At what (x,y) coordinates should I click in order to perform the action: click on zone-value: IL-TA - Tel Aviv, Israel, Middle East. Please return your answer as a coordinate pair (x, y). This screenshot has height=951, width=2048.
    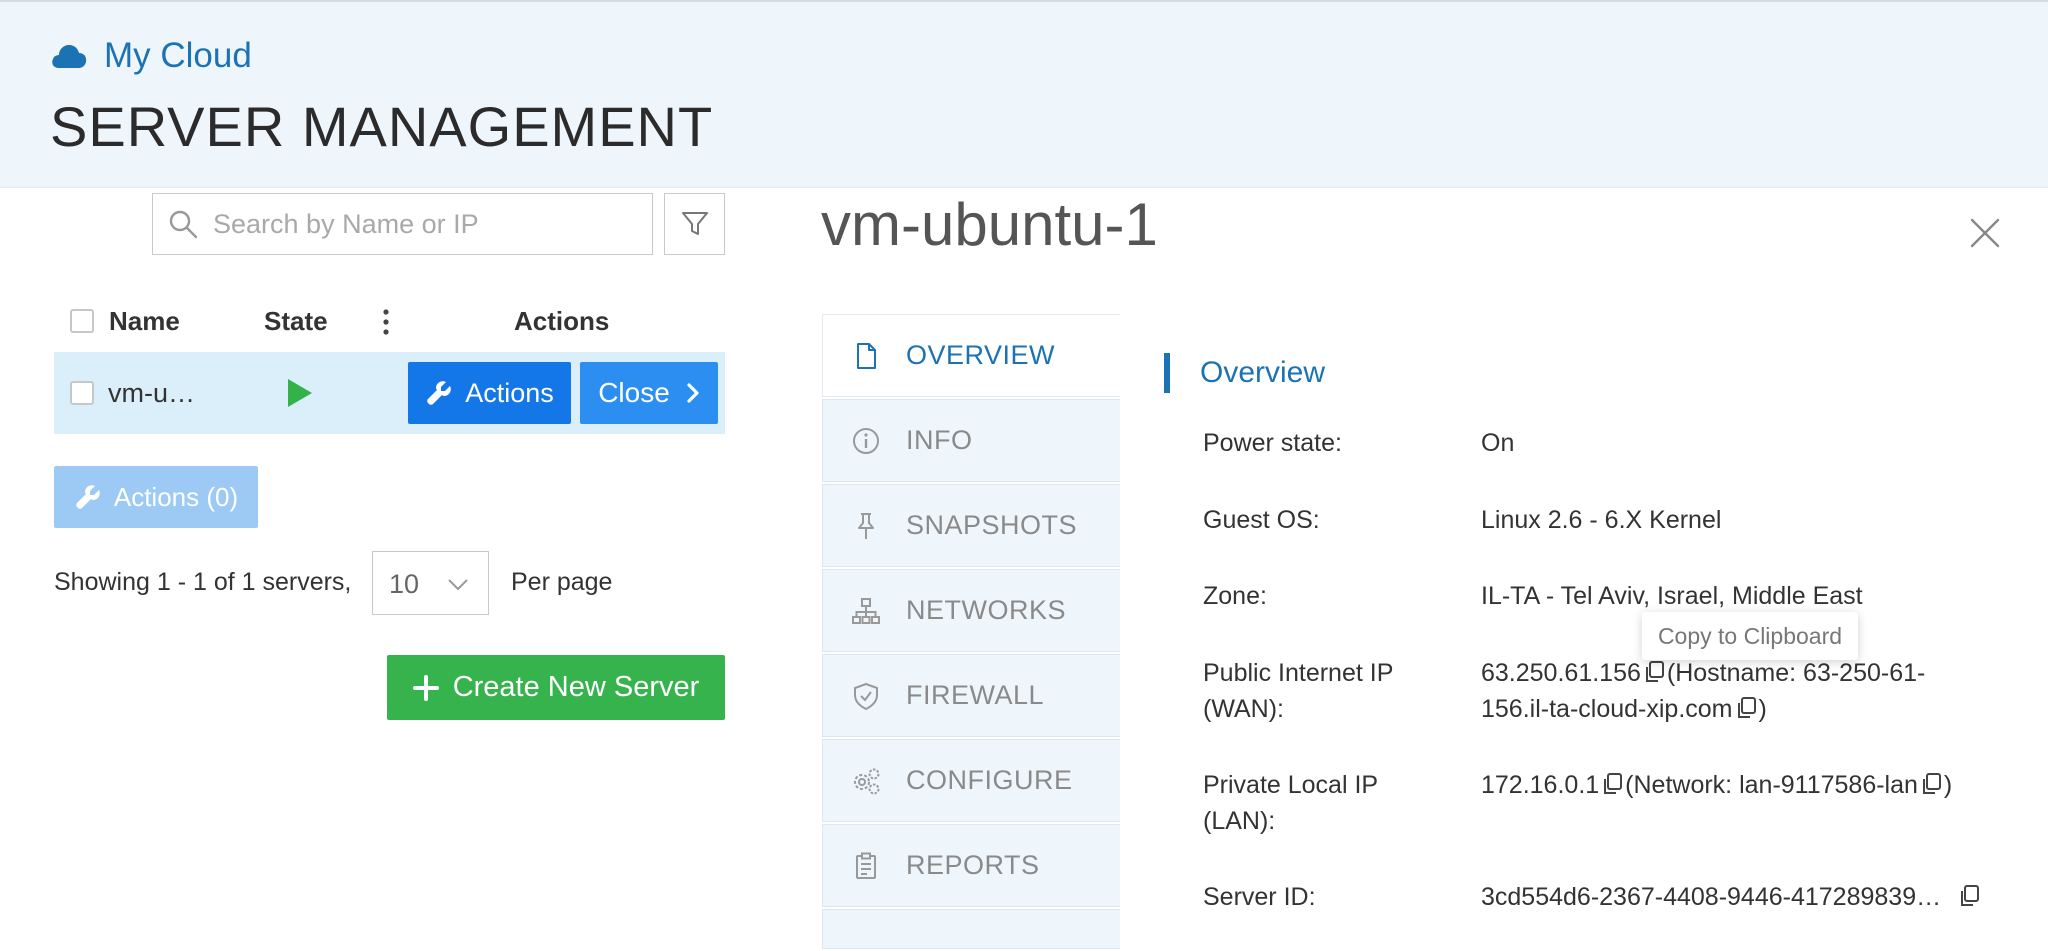
    Looking at the image, I should click on (1672, 596).